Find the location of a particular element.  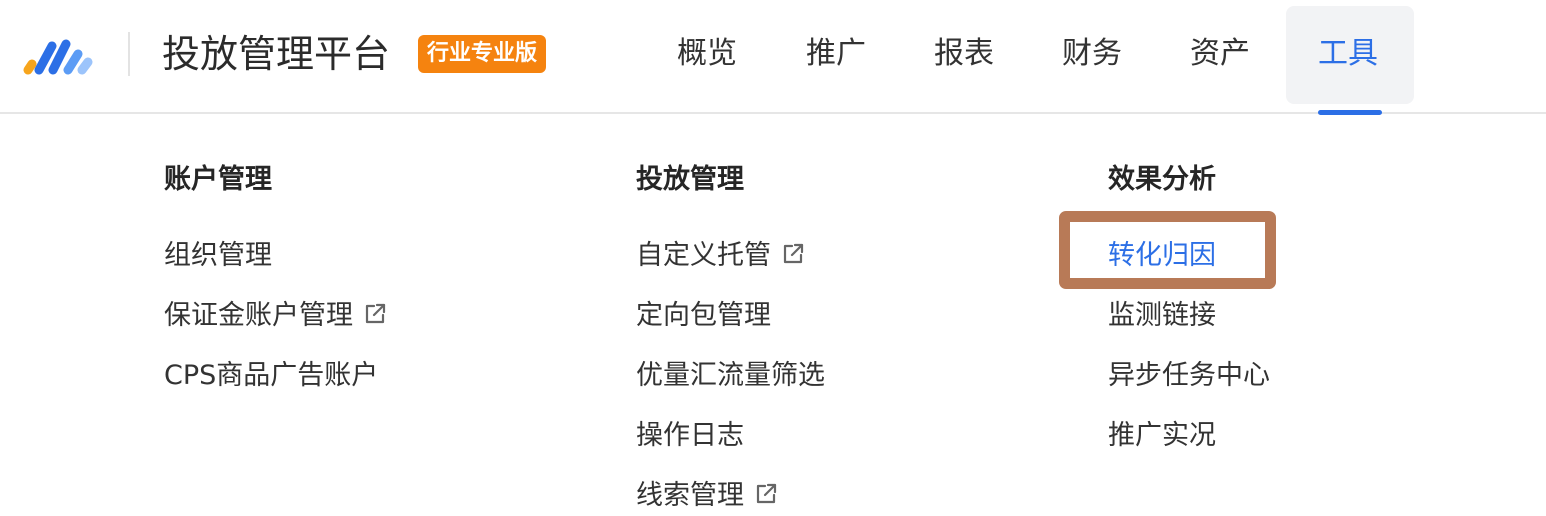

app-title: 投放管理平台 is located at coordinates (276, 54).